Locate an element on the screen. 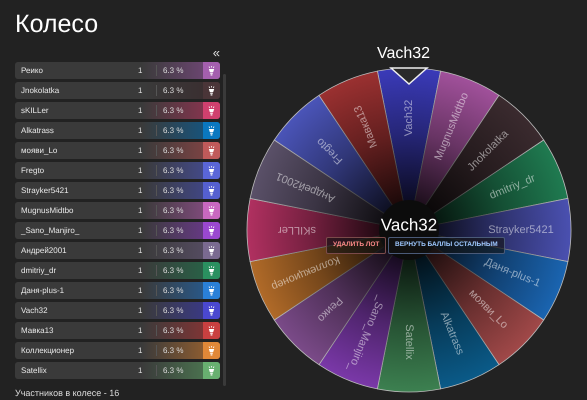 The width and height of the screenshot is (587, 400). participant-row: Strayker5421 1 6.3 % is located at coordinates (117, 190).